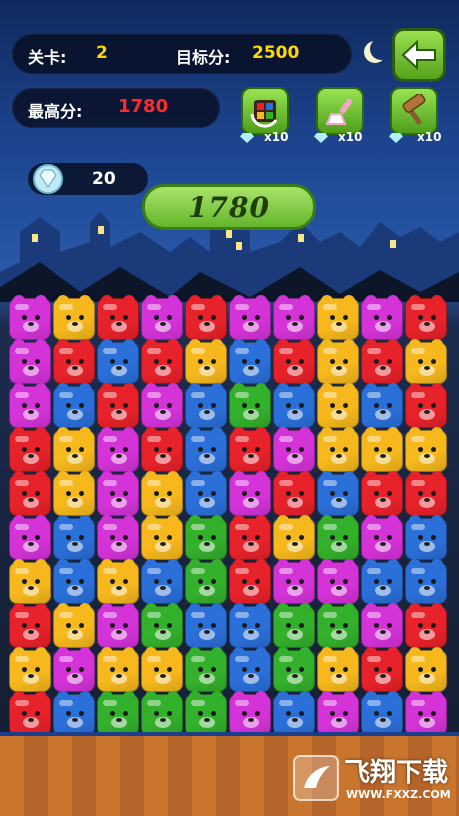 This screenshot has width=459, height=816. Describe the element at coordinates (414, 111) in the screenshot. I see `hammer-tool-button` at that location.